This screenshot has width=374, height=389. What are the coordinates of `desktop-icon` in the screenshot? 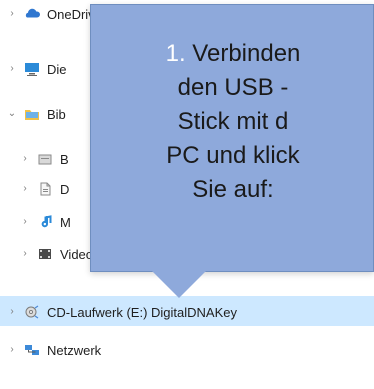 It's located at (32, 69).